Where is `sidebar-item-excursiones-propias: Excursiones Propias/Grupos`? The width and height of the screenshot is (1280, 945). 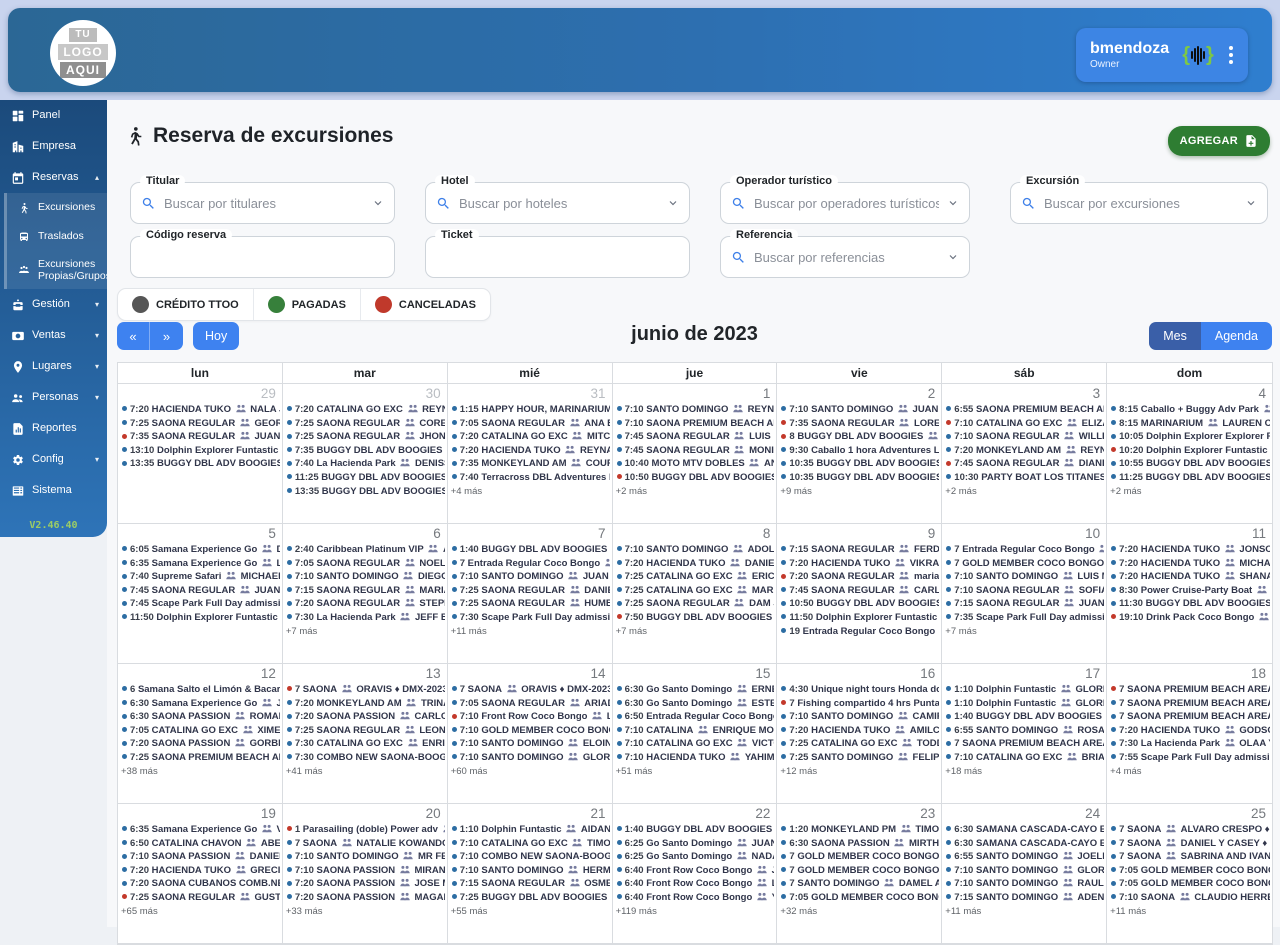
sidebar-item-excursiones-propias: Excursiones Propias/Grupos is located at coordinates (59, 270).